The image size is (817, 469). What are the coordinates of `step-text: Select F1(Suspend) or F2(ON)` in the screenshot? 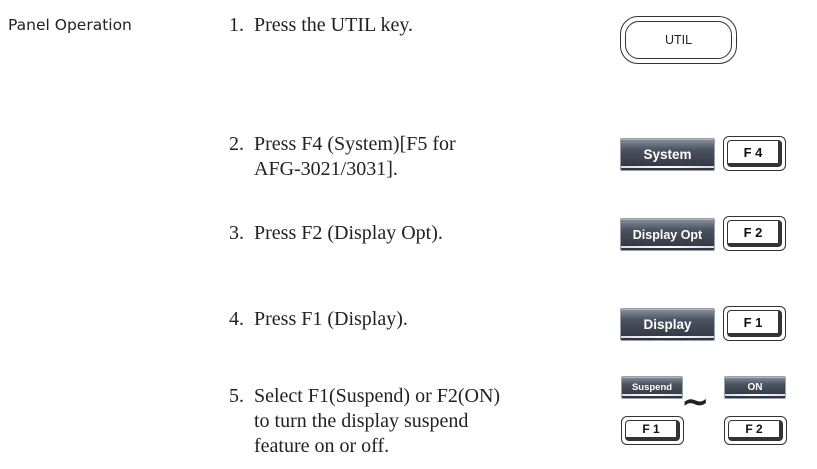 It's located at (377, 396).